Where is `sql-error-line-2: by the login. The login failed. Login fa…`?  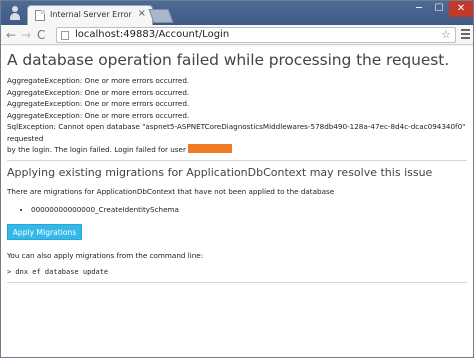 sql-error-line-2: by the login. The login failed. Login fa… is located at coordinates (237, 150).